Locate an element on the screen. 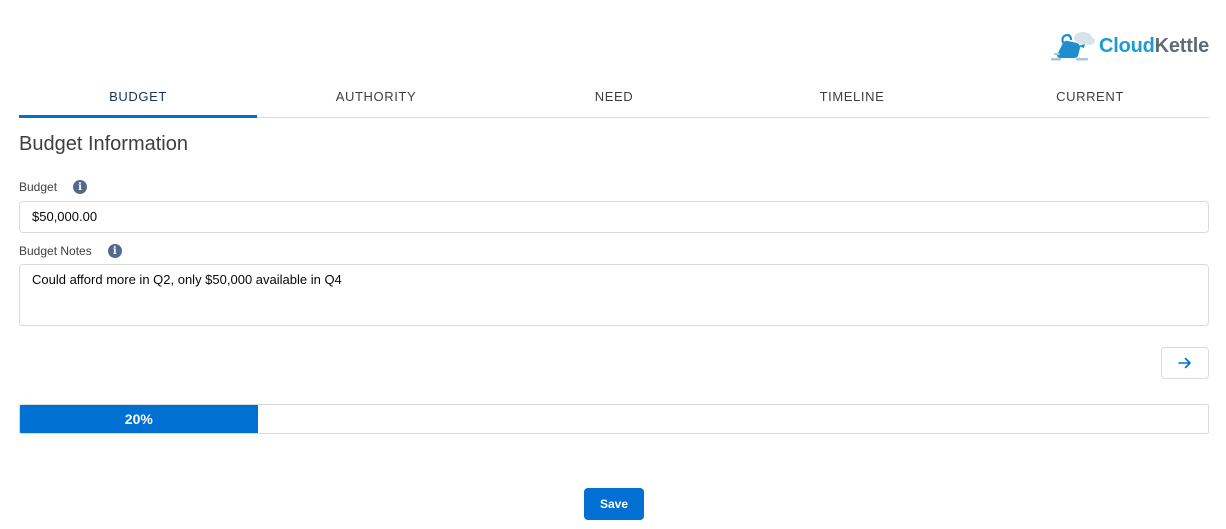 The width and height of the screenshot is (1226, 529). budget-notes-field-label: Budget Notes i is located at coordinates (70, 251).